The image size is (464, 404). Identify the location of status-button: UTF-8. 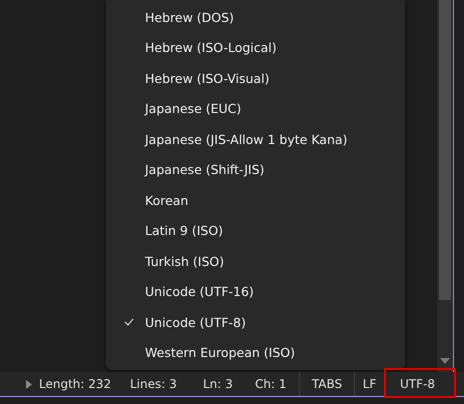
(417, 384).